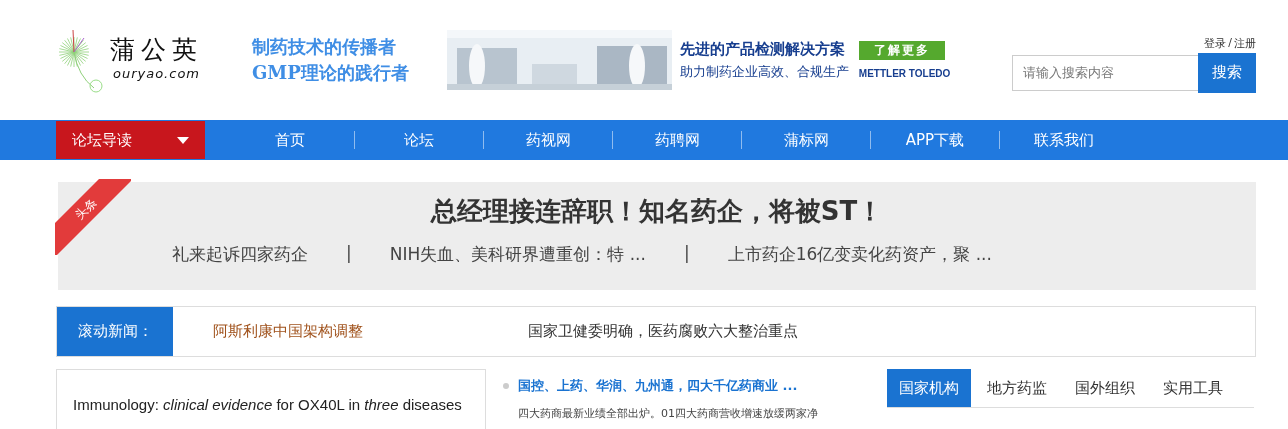  I want to click on news-excerpt: 四大药商最新业绩全部出炉。01四大药商营收增速放缓两家净, so click(668, 414).